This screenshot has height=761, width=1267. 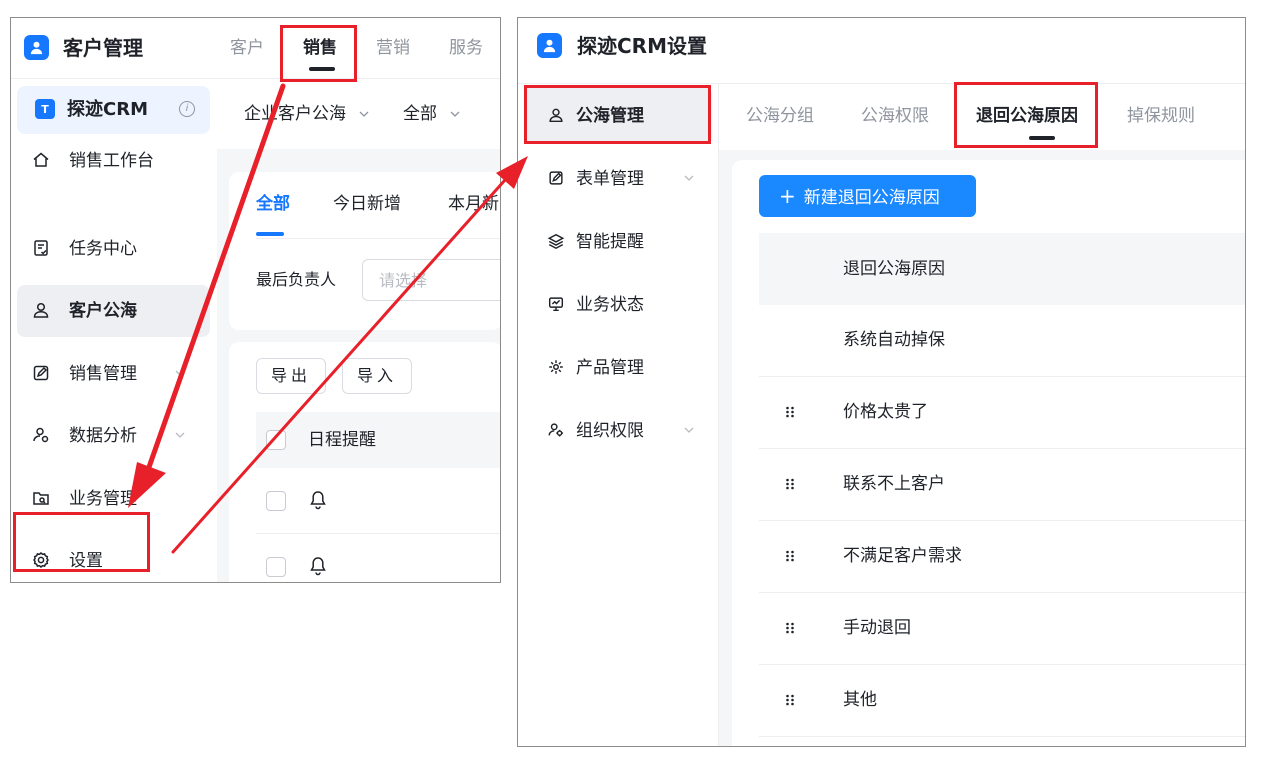 What do you see at coordinates (291, 376) in the screenshot?
I see `export-button: 导出` at bounding box center [291, 376].